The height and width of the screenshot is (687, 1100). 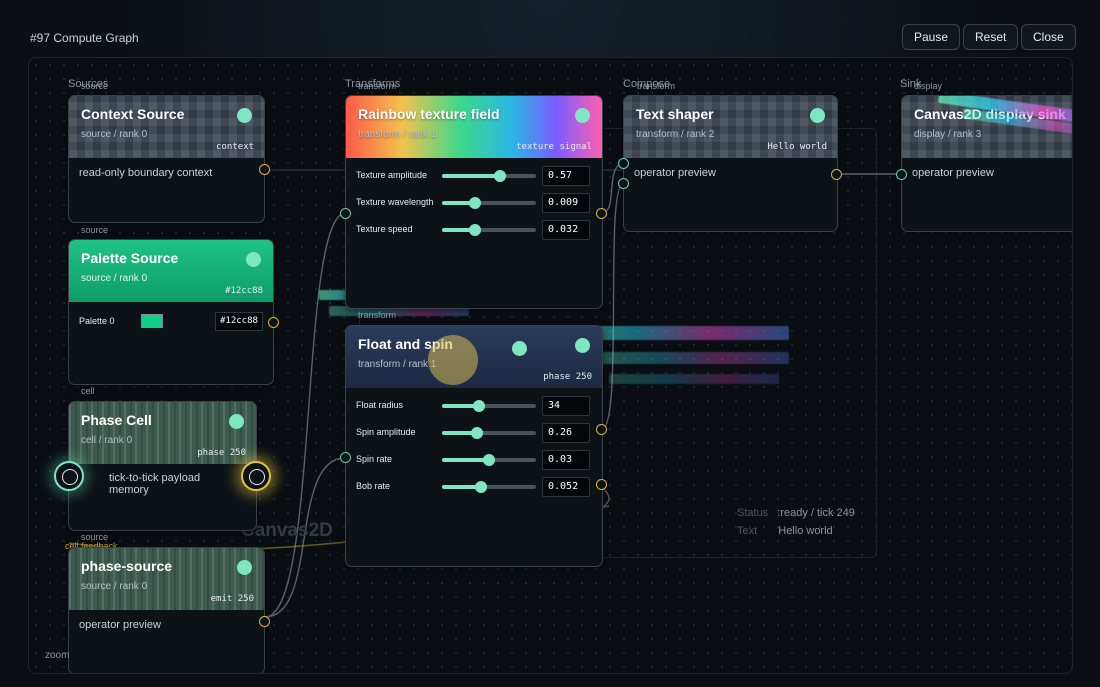 What do you see at coordinates (232, 599) in the screenshot?
I see `node-badge: emit 250` at bounding box center [232, 599].